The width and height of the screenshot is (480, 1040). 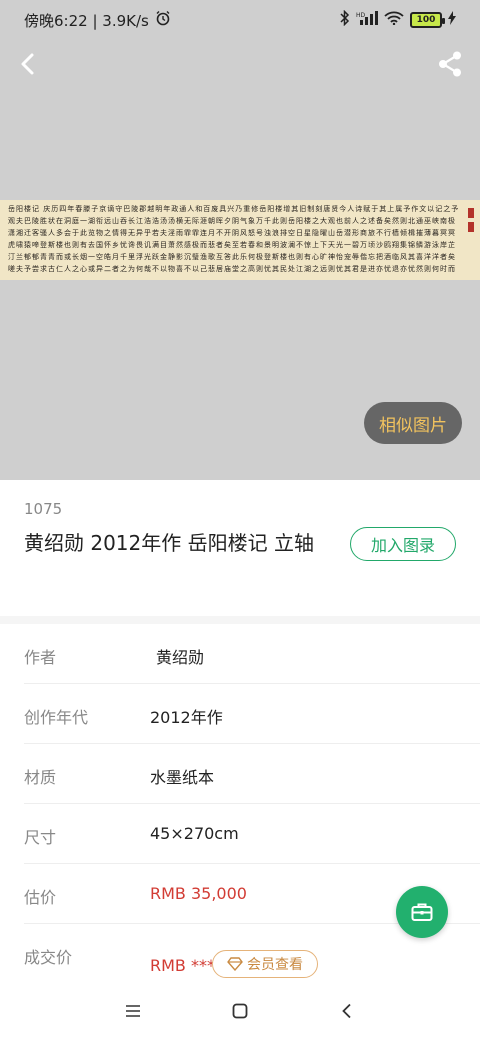 I want to click on detail-value: 45×270cm, so click(x=194, y=833).